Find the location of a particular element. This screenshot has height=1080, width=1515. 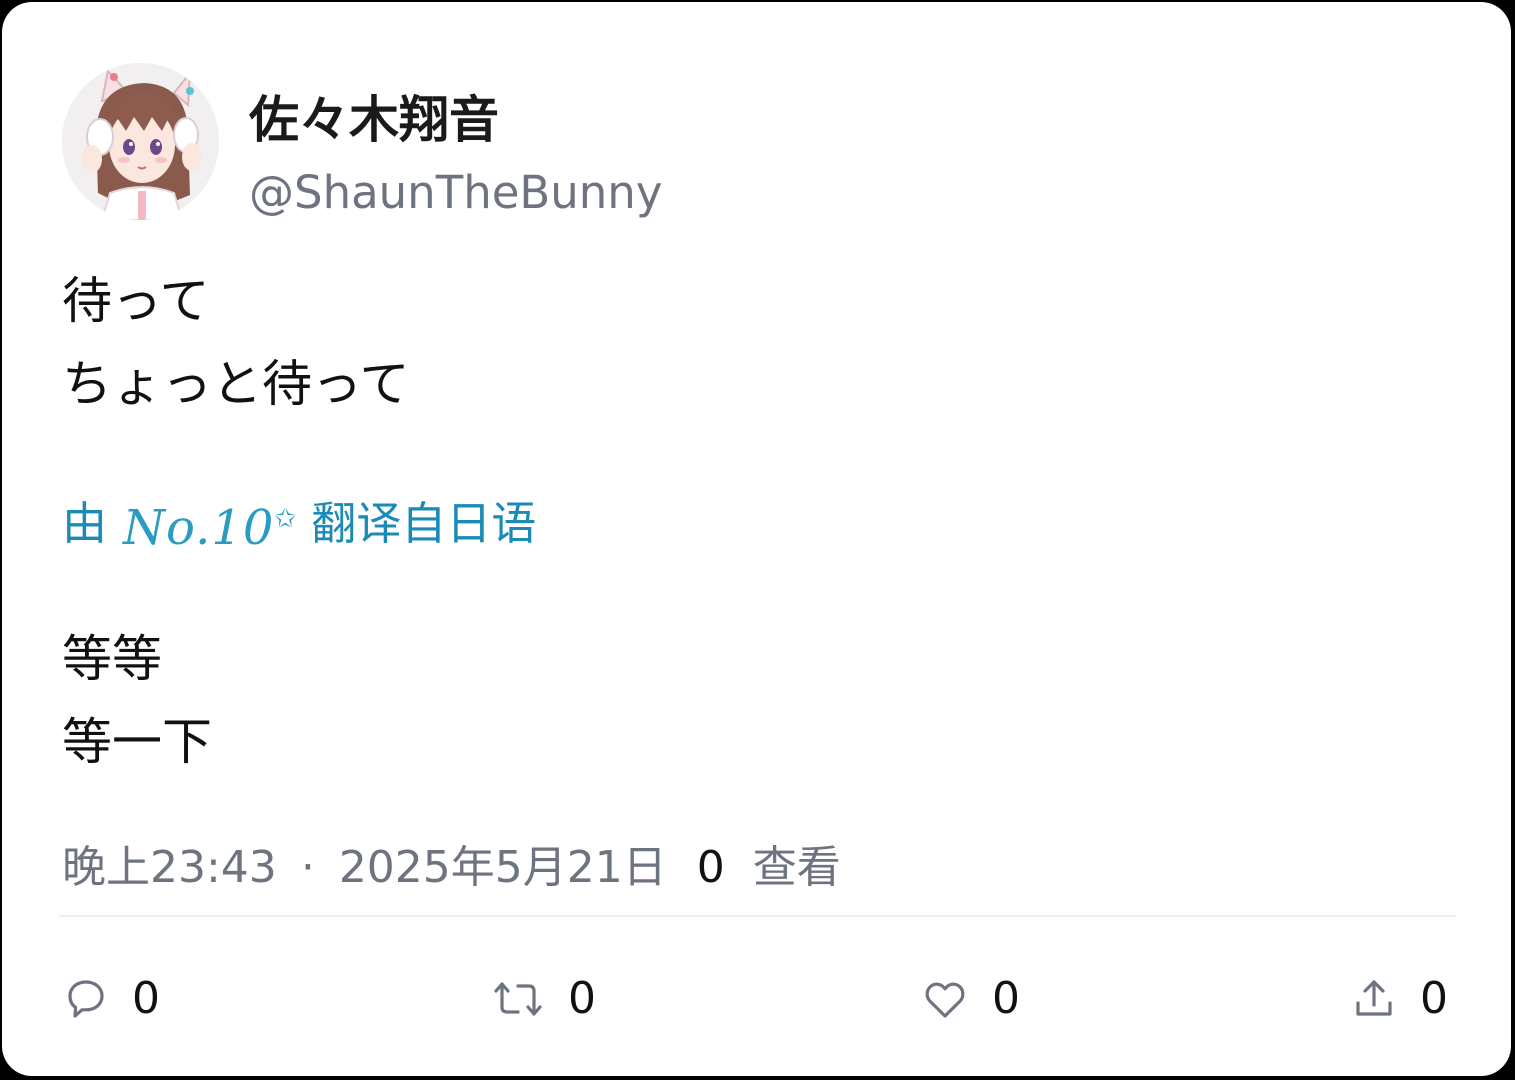

translation-prefix: 由 is located at coordinates (85, 523).